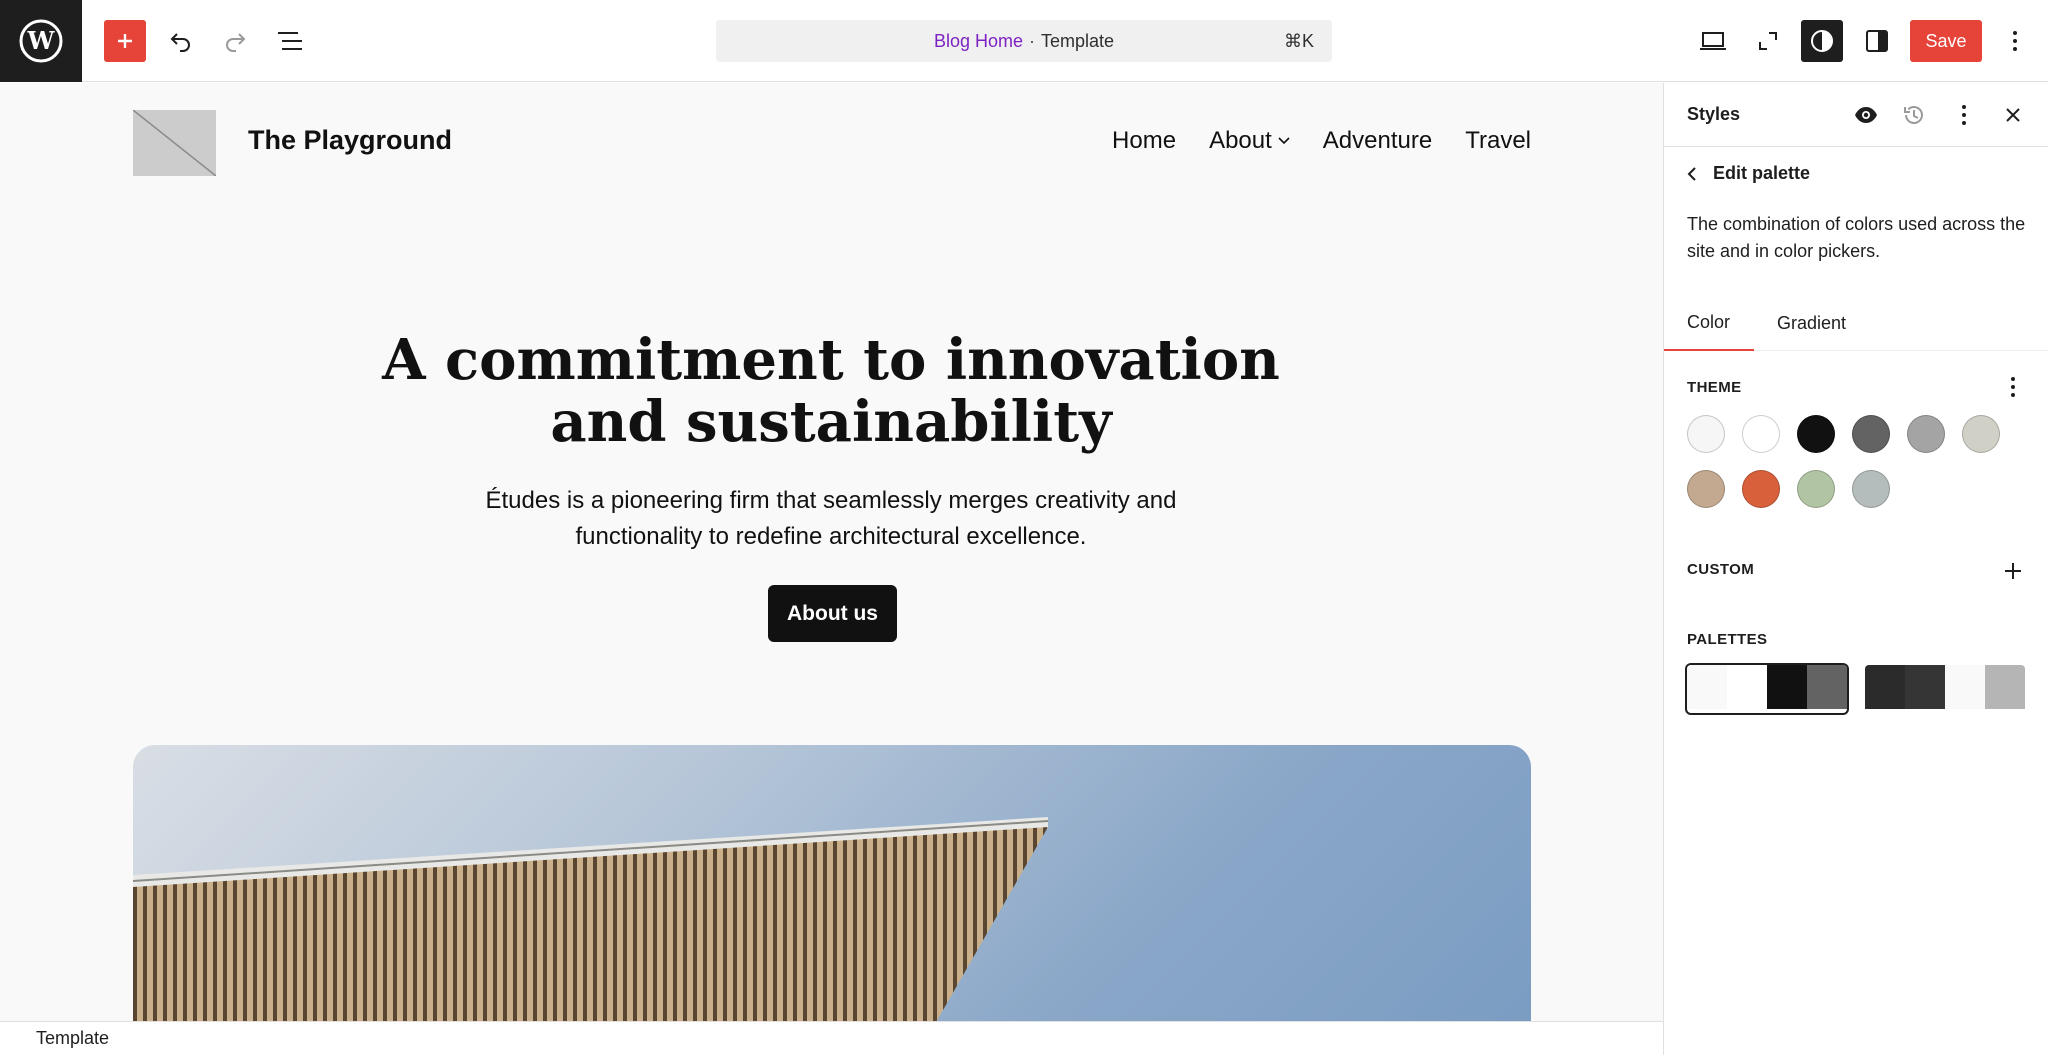 Image resolution: width=2048 pixels, height=1055 pixels. I want to click on wordpress-icon: W, so click(41, 41).